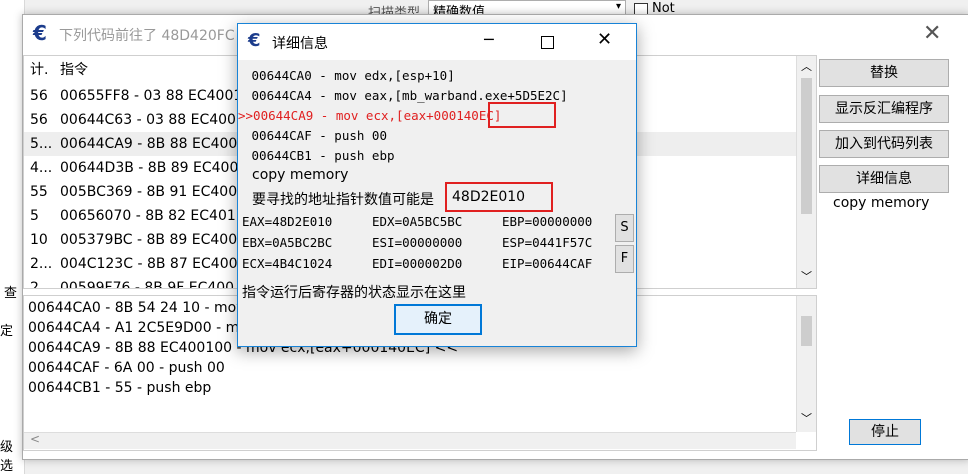 This screenshot has width=968, height=474. What do you see at coordinates (151, 96) in the screenshot?
I see `row-instruction: 00655FF8 - 03 88 EC4001` at bounding box center [151, 96].